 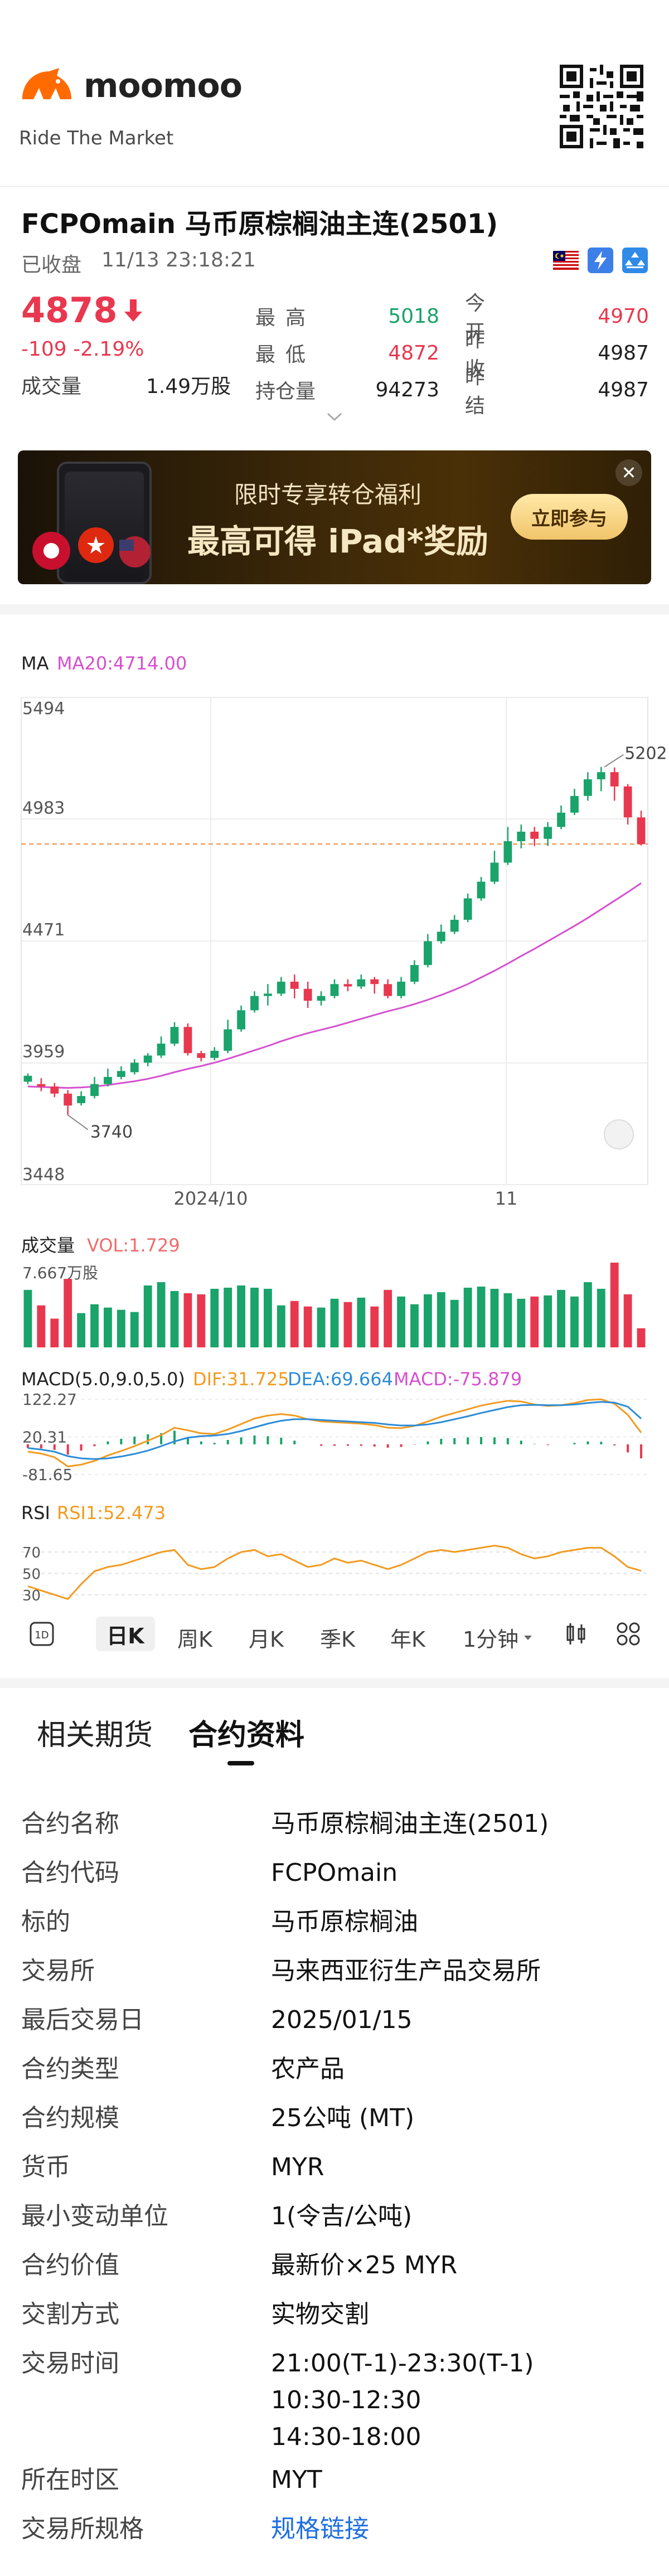 I want to click on tab-quarter-k: 季K, so click(x=338, y=1637).